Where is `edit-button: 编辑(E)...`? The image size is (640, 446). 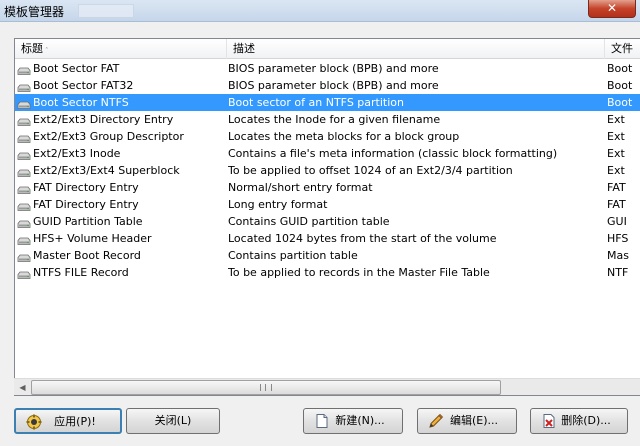
edit-button: 编辑(E)... is located at coordinates (467, 421).